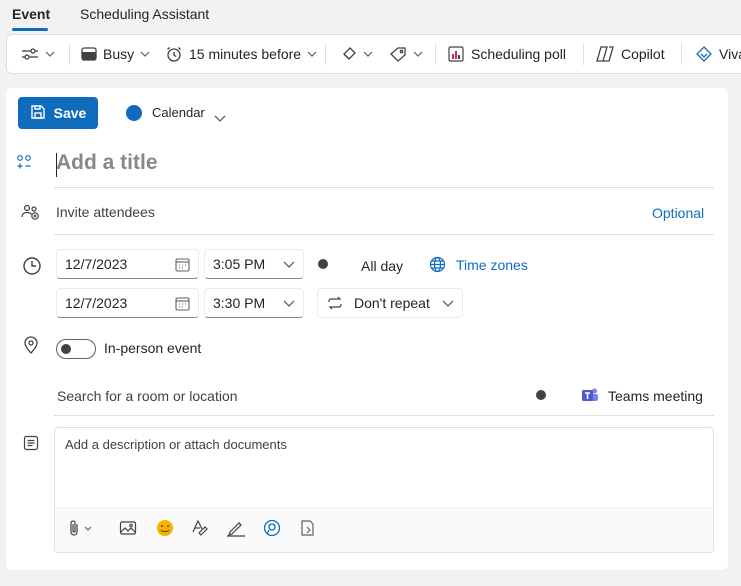  Describe the element at coordinates (144, 14) in the screenshot. I see `tab-scheduling-assistant: Scheduling Assistant` at that location.